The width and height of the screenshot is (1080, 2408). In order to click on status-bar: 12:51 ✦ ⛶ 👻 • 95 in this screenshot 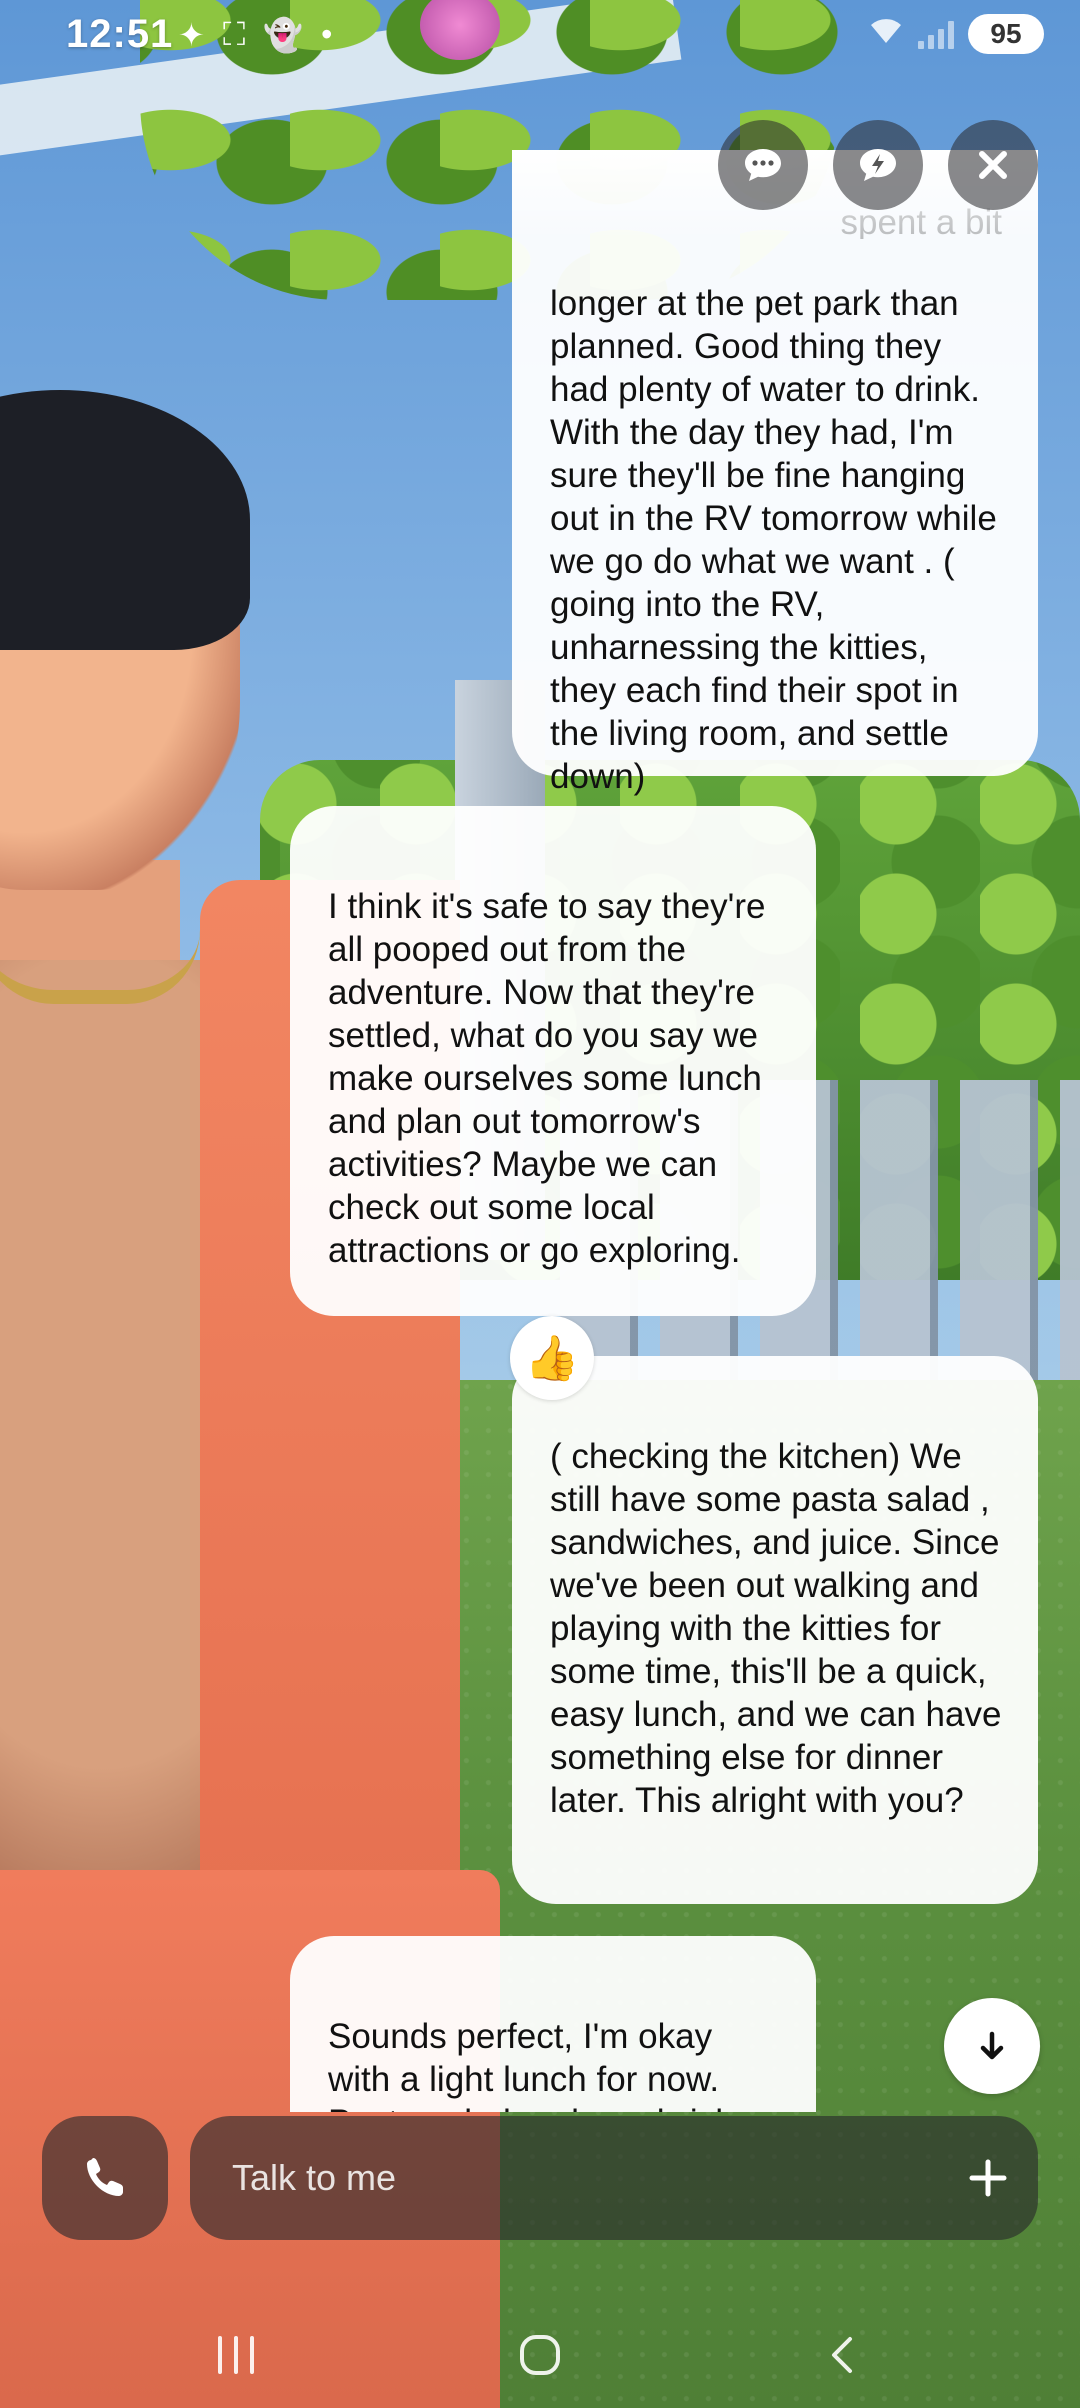, I will do `click(540, 35)`.